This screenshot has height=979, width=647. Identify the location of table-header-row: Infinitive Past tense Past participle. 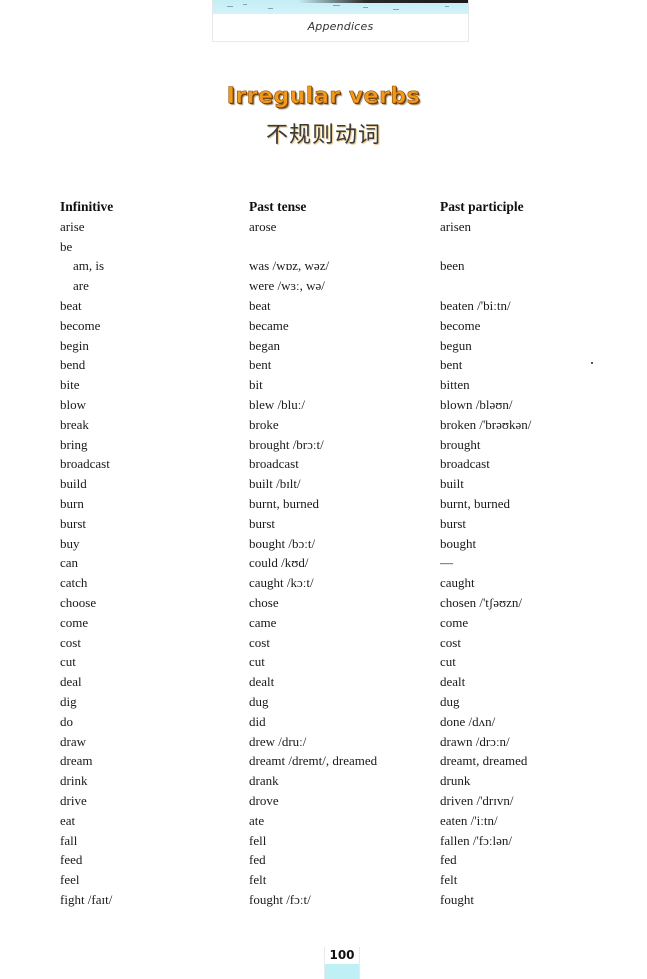
(330, 207).